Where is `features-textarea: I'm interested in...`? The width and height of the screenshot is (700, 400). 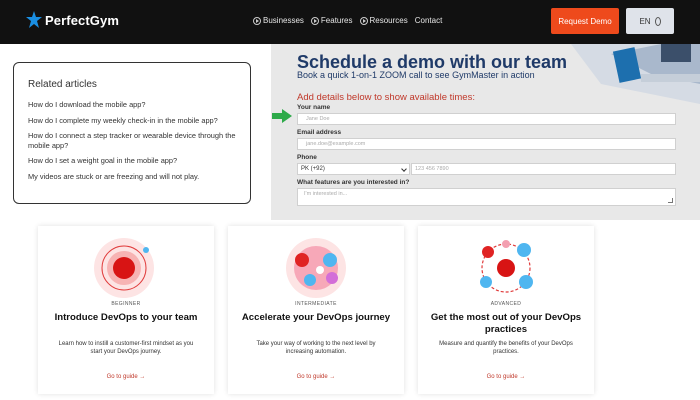 features-textarea: I'm interested in... is located at coordinates (486, 197).